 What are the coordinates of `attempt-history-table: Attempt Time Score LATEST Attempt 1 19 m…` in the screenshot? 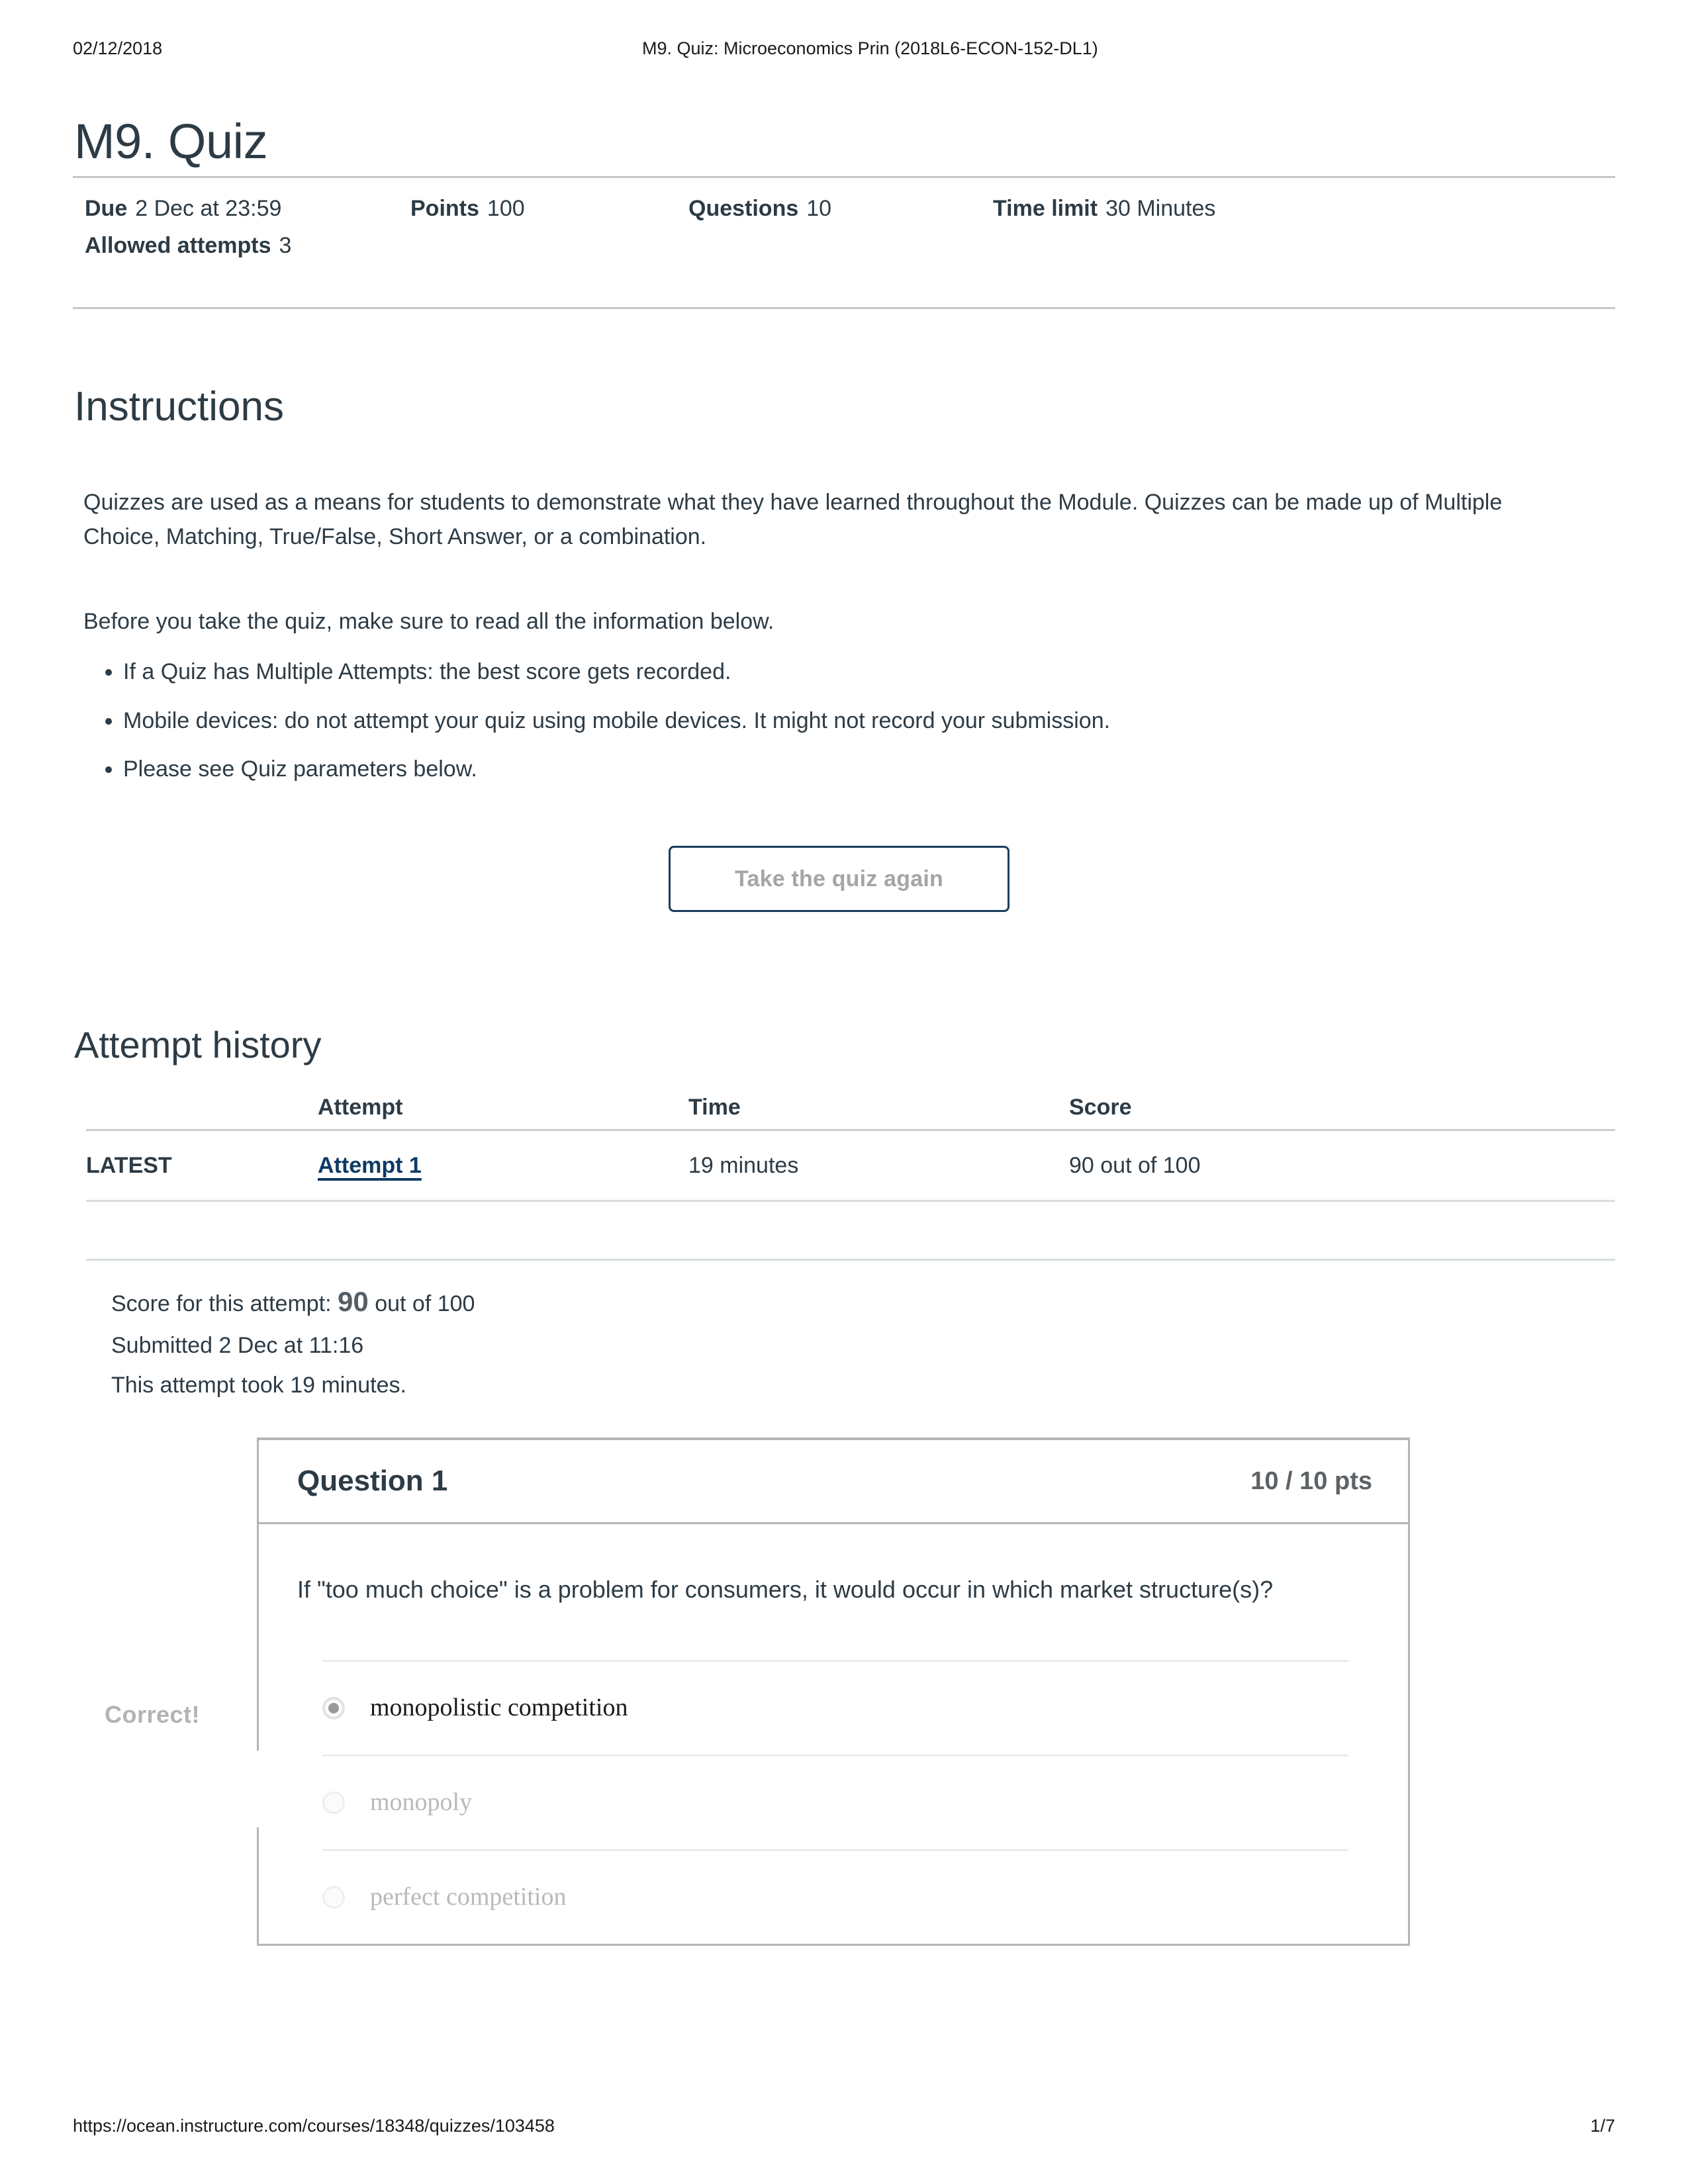 It's located at (850, 1173).